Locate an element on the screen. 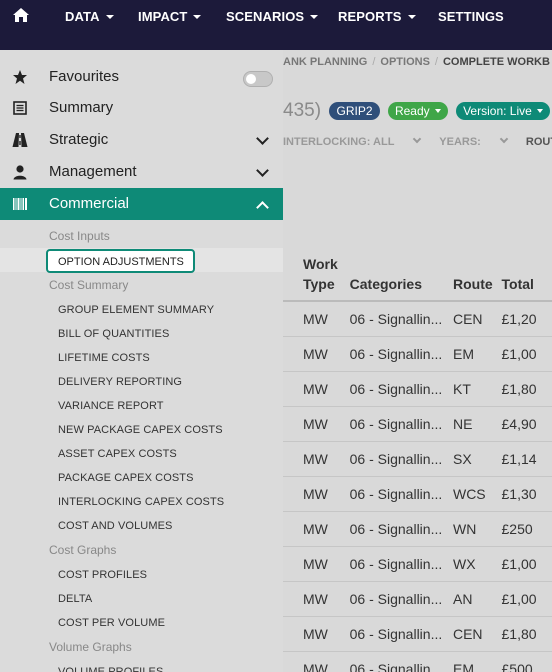 Image resolution: width=552 pixels, height=672 pixels. interlocking-filter: INTERLOCKING: ALL is located at coordinates (352, 141).